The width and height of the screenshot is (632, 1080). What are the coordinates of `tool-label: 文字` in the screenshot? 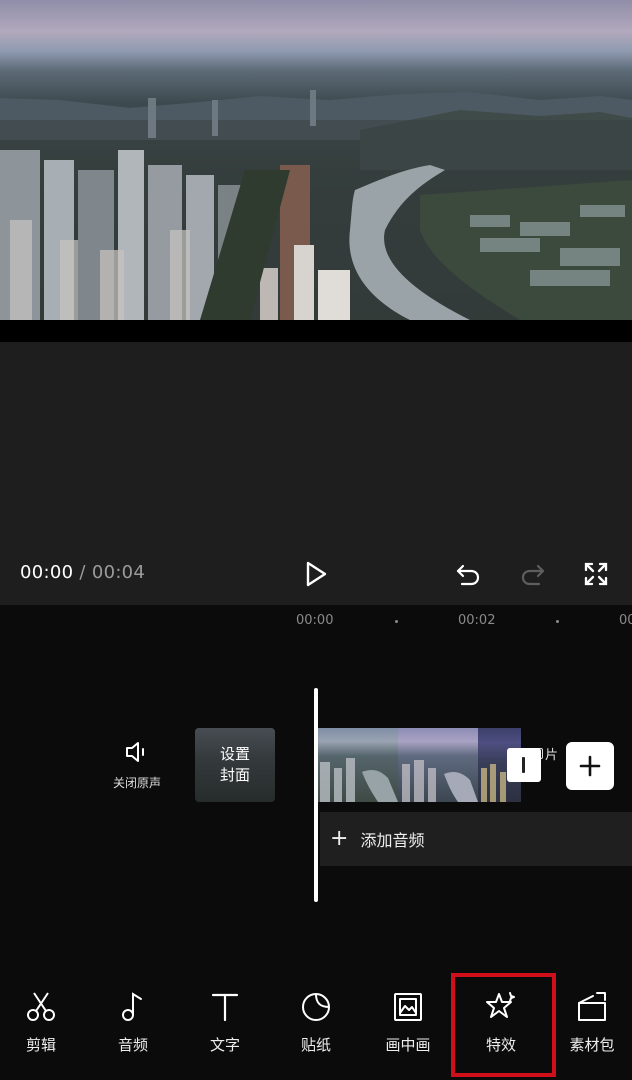 It's located at (224, 1045).